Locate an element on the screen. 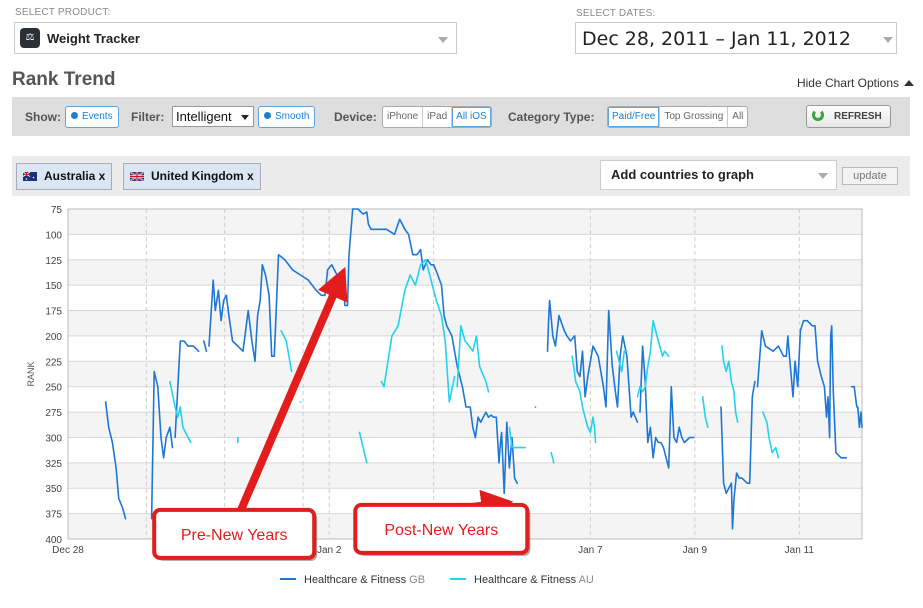  country-tag-united-kingdom: United Kingdom x is located at coordinates (192, 176).